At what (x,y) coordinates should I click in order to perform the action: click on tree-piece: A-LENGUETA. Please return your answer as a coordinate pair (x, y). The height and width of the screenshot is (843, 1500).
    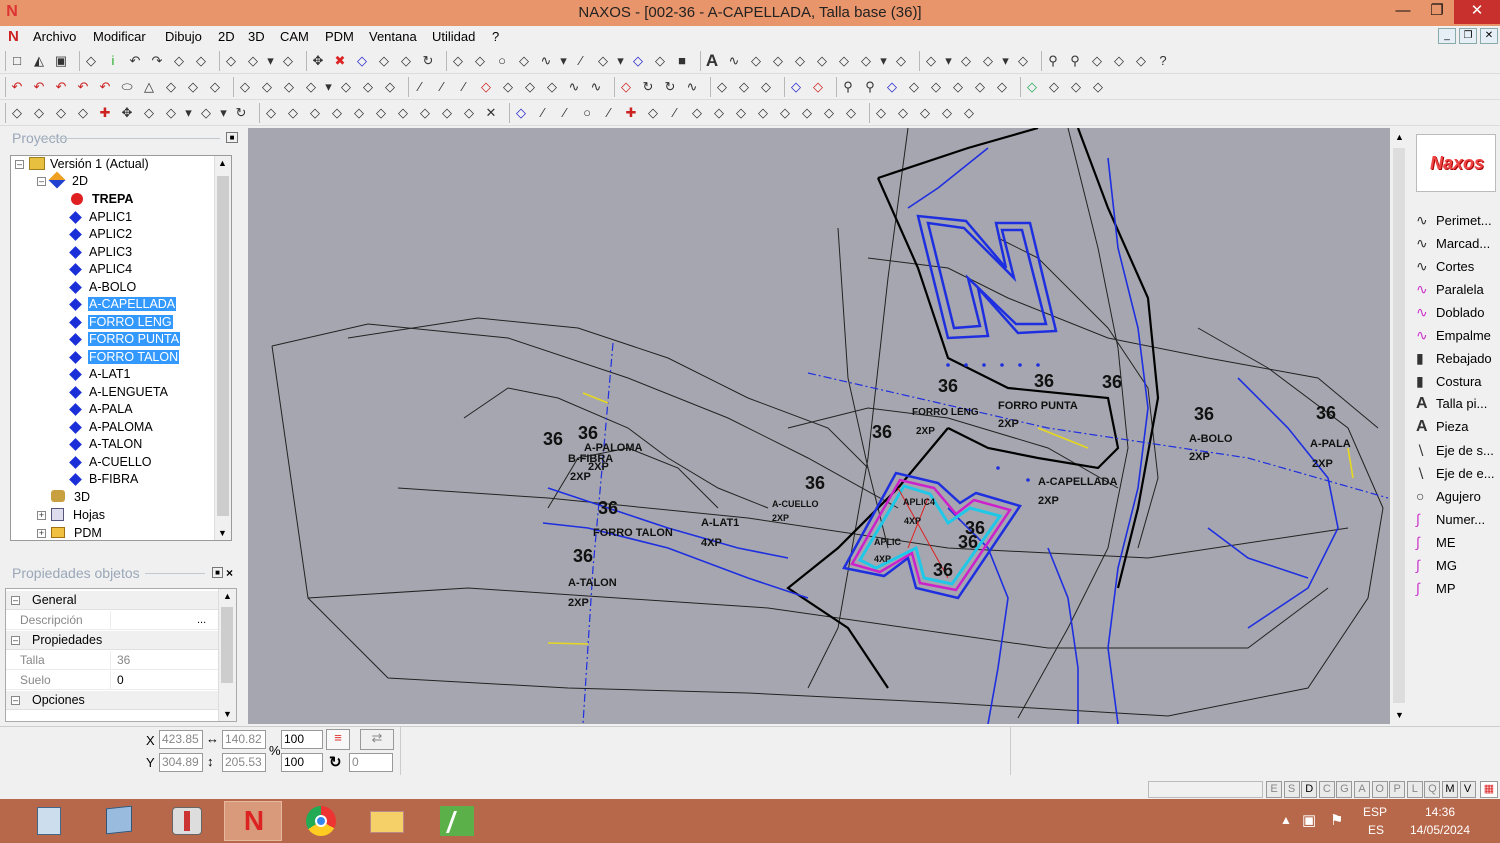
    Looking at the image, I should click on (119, 392).